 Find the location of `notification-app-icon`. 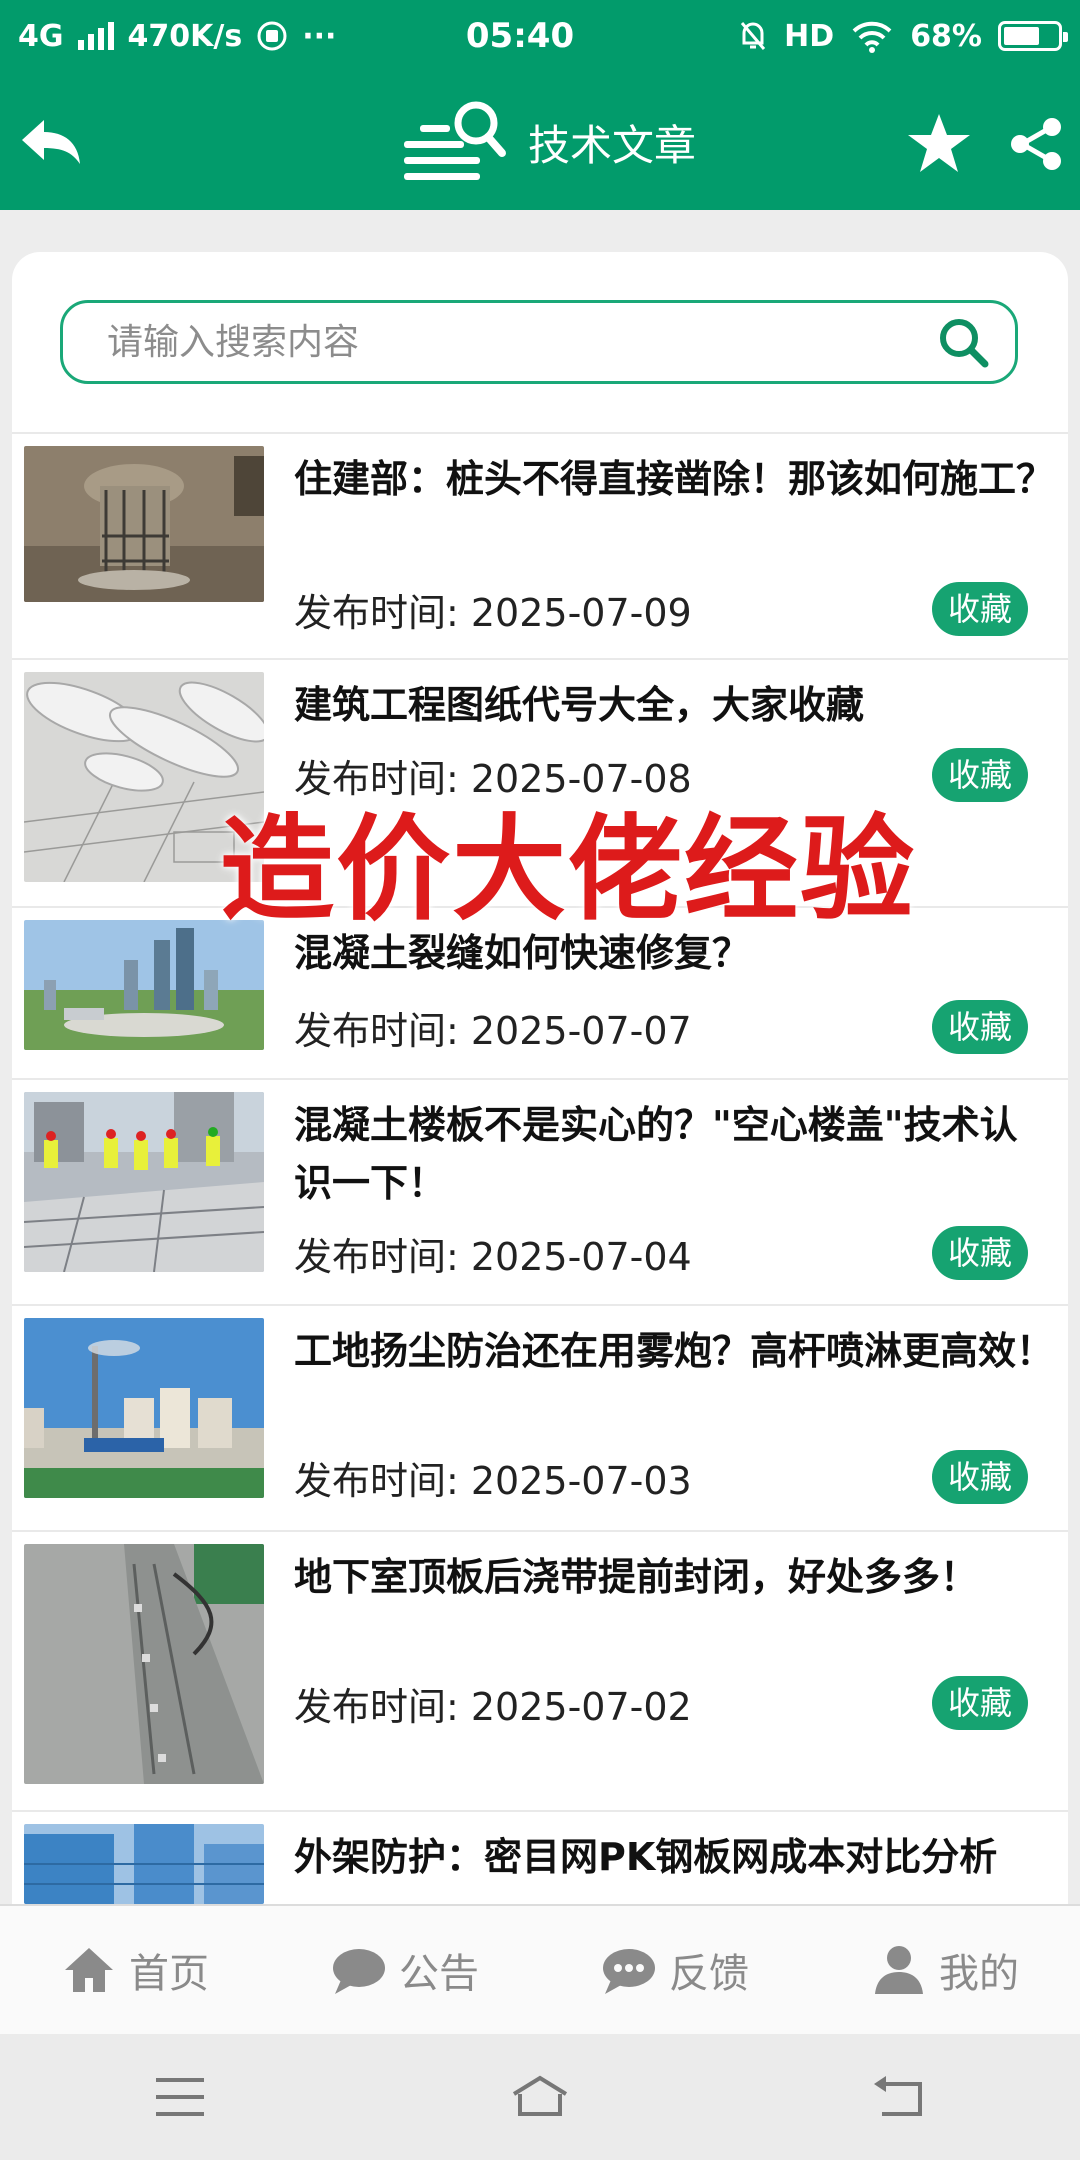

notification-app-icon is located at coordinates (272, 36).